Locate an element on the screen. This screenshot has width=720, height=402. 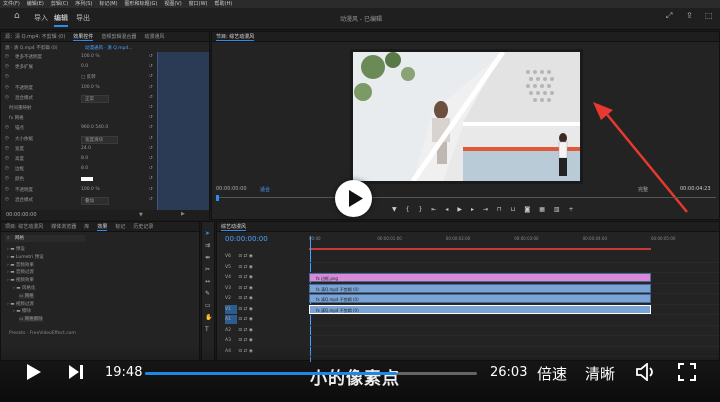
tab-source: 源：清 Q.mp4: 不剪辑 (0) is located at coordinates (35, 36).